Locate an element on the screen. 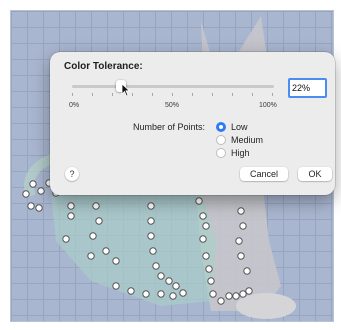  radio-selected-icon is located at coordinates (221, 127).